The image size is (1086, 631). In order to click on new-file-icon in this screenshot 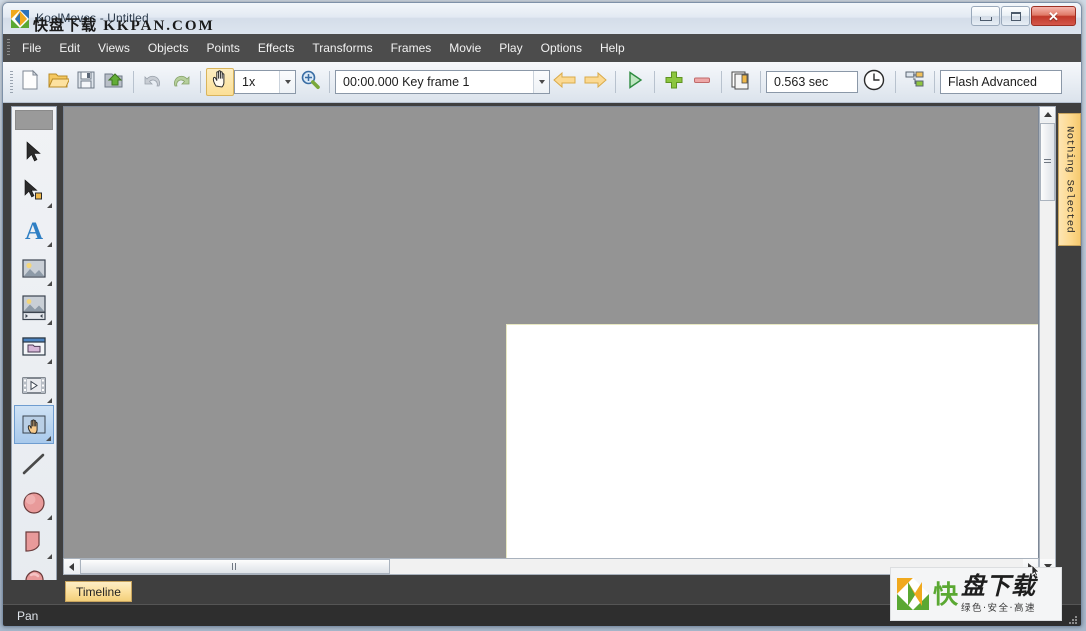, I will do `click(30, 82)`.